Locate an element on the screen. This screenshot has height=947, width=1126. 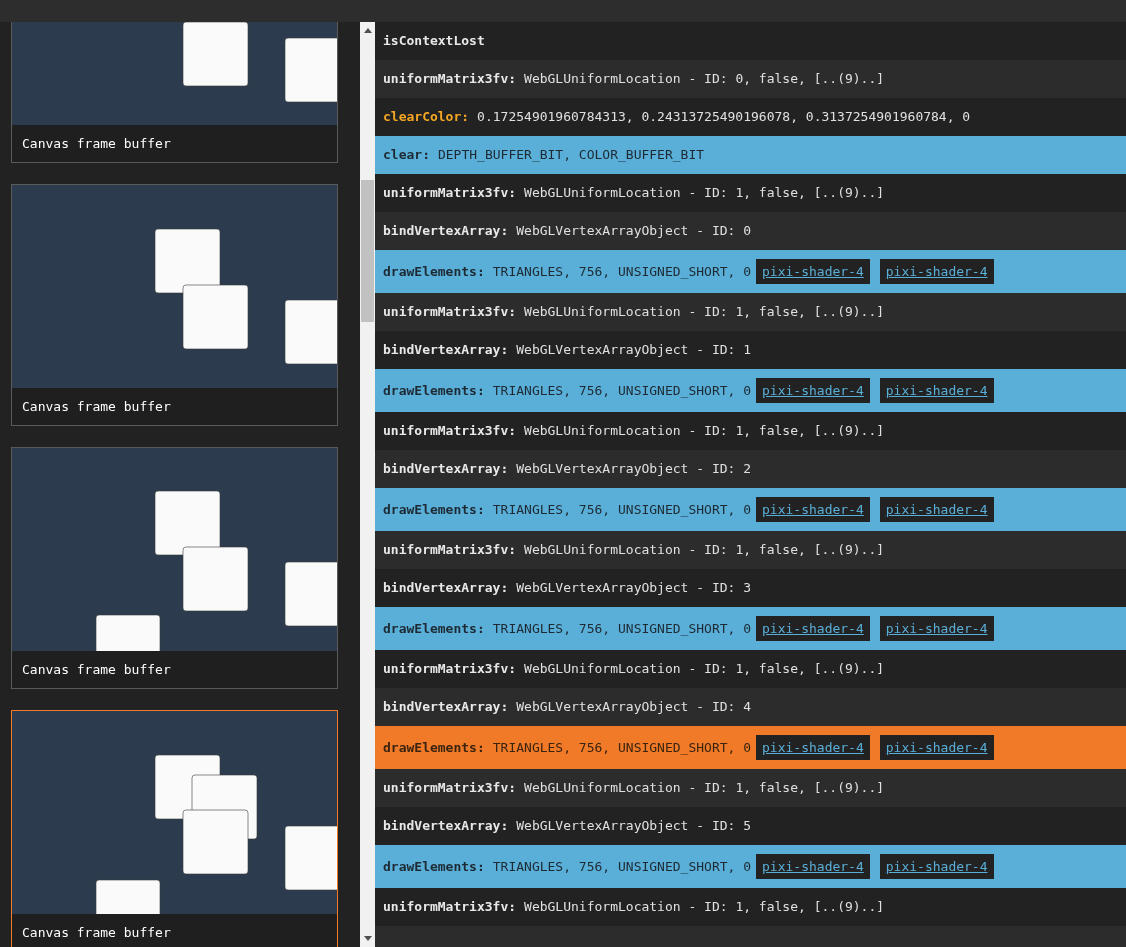
call-row: bindVertexArray: WebGLVertexArrayObject - ID: 0 is located at coordinates (750, 231).